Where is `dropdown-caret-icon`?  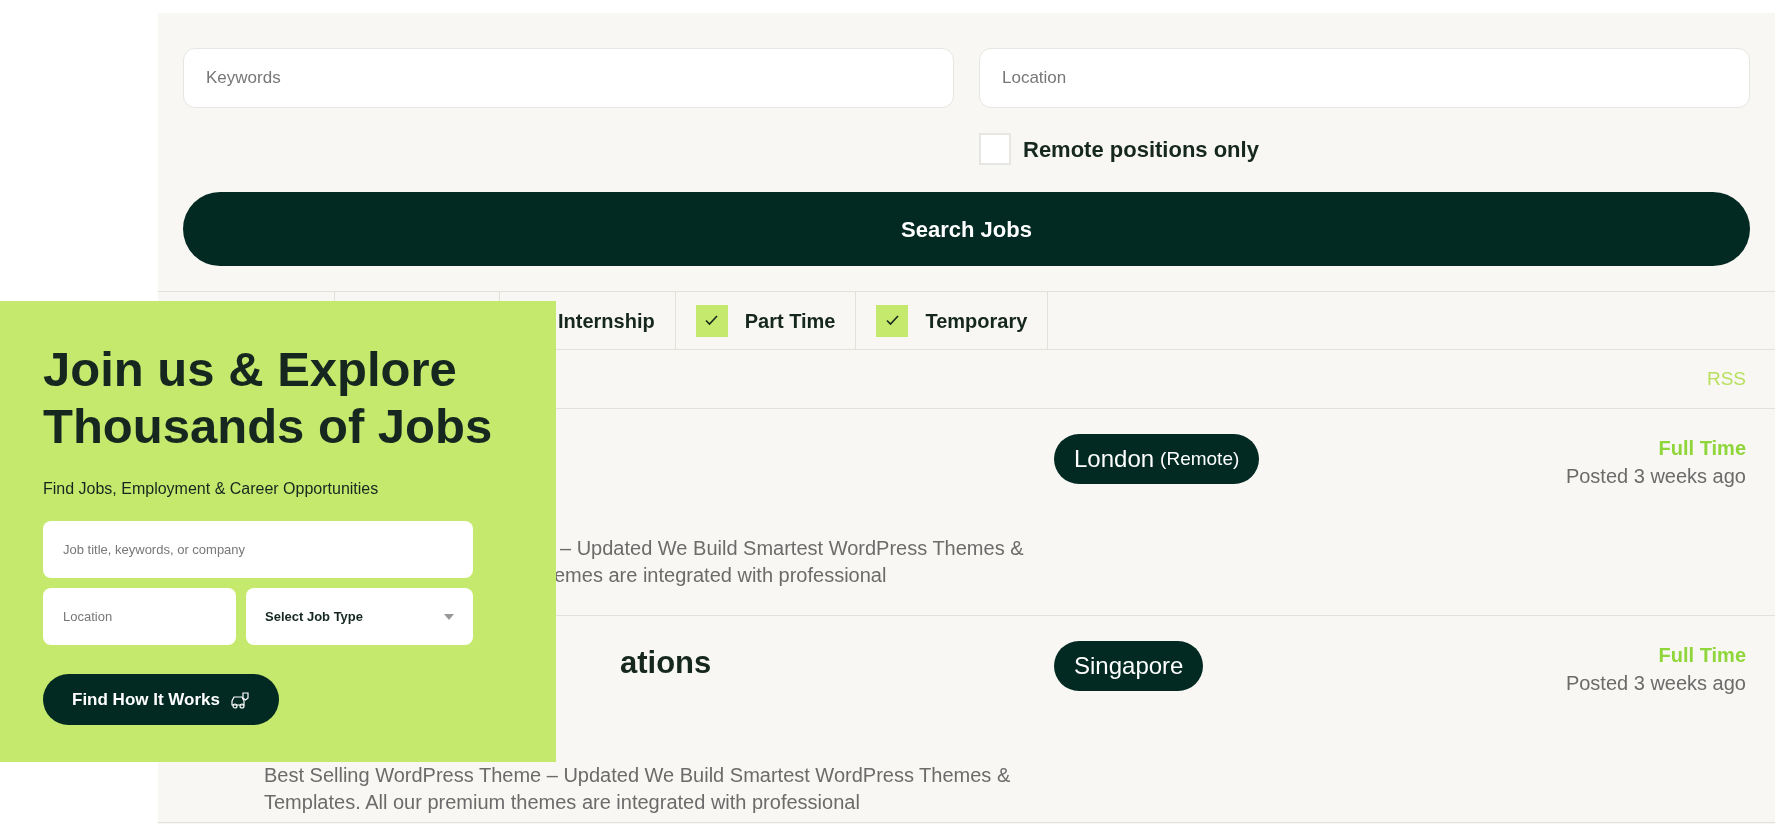
dropdown-caret-icon is located at coordinates (449, 616).